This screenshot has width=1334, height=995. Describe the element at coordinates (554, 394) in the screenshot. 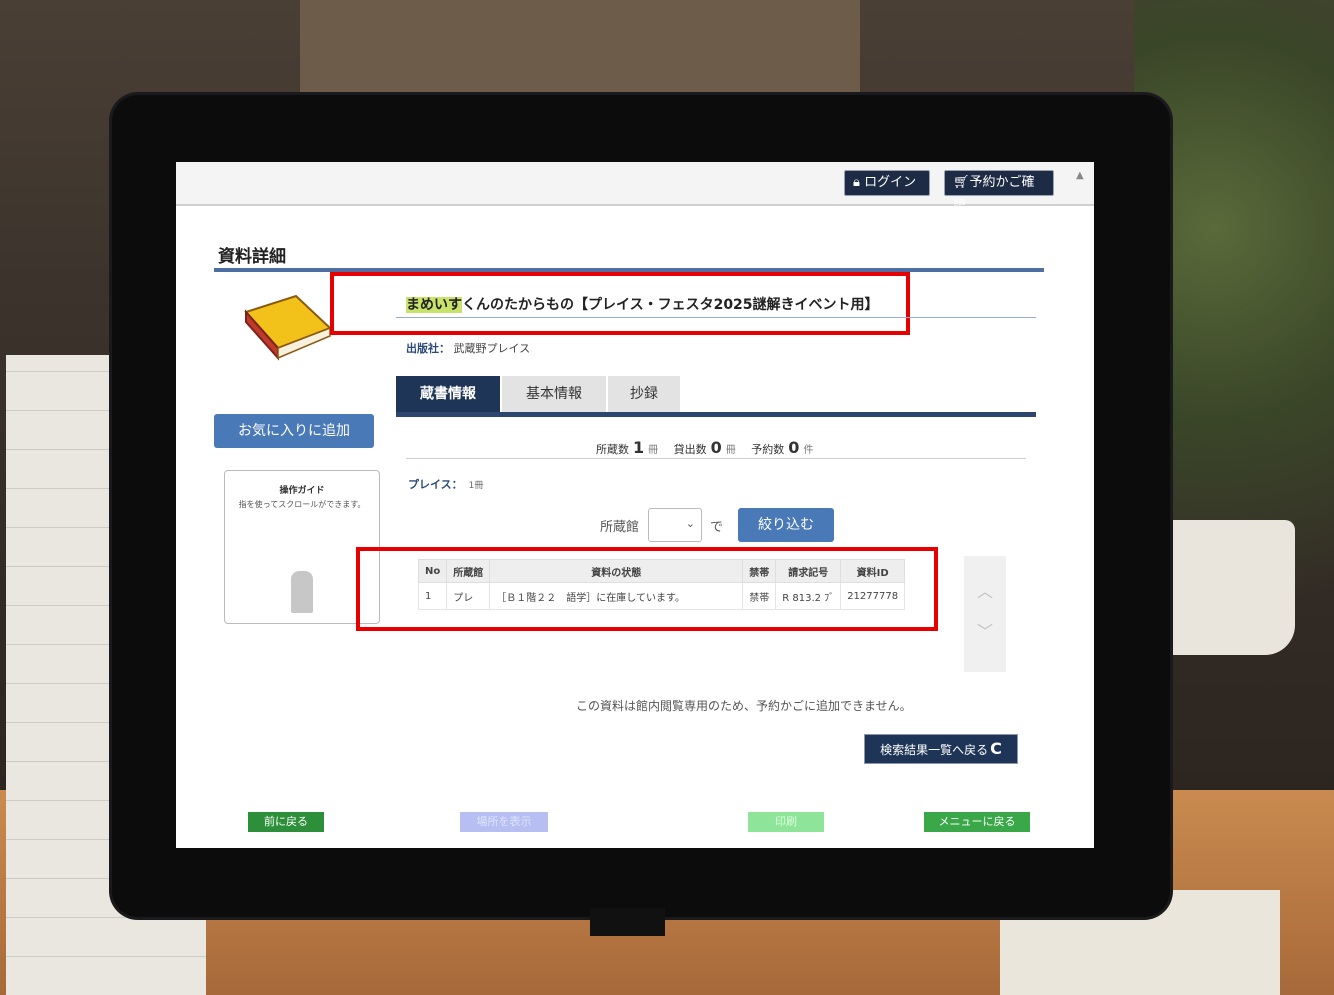

I see `tab-basic-info: 基本情報` at that location.